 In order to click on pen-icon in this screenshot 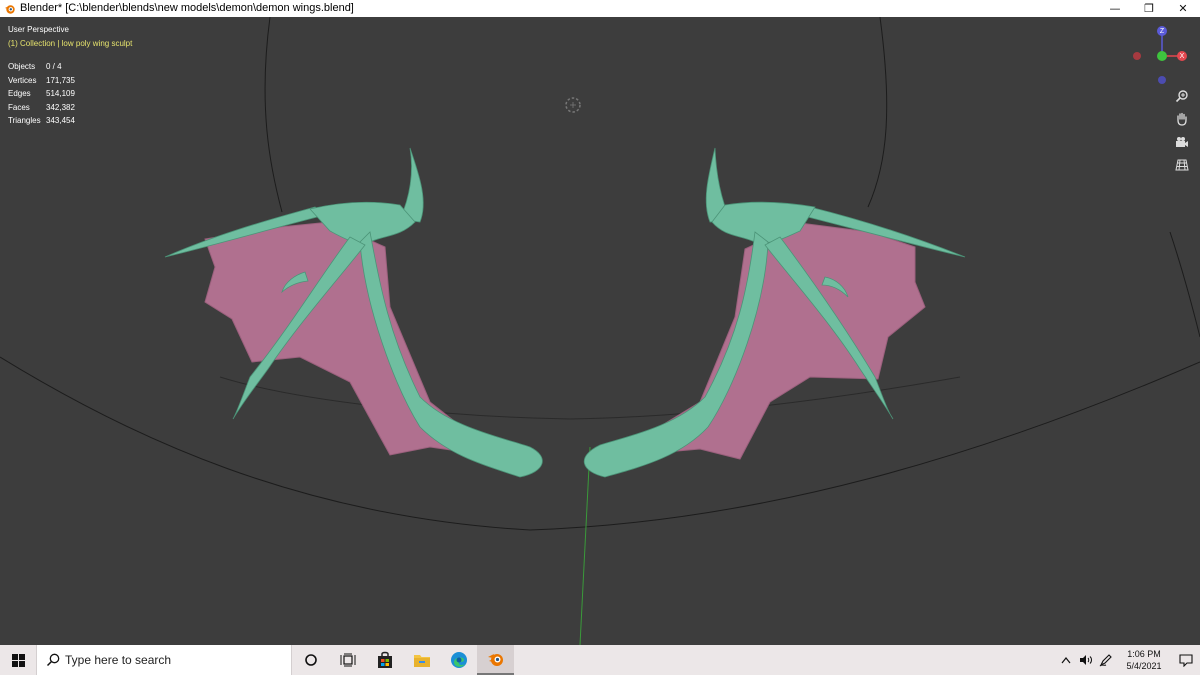, I will do `click(1106, 660)`.